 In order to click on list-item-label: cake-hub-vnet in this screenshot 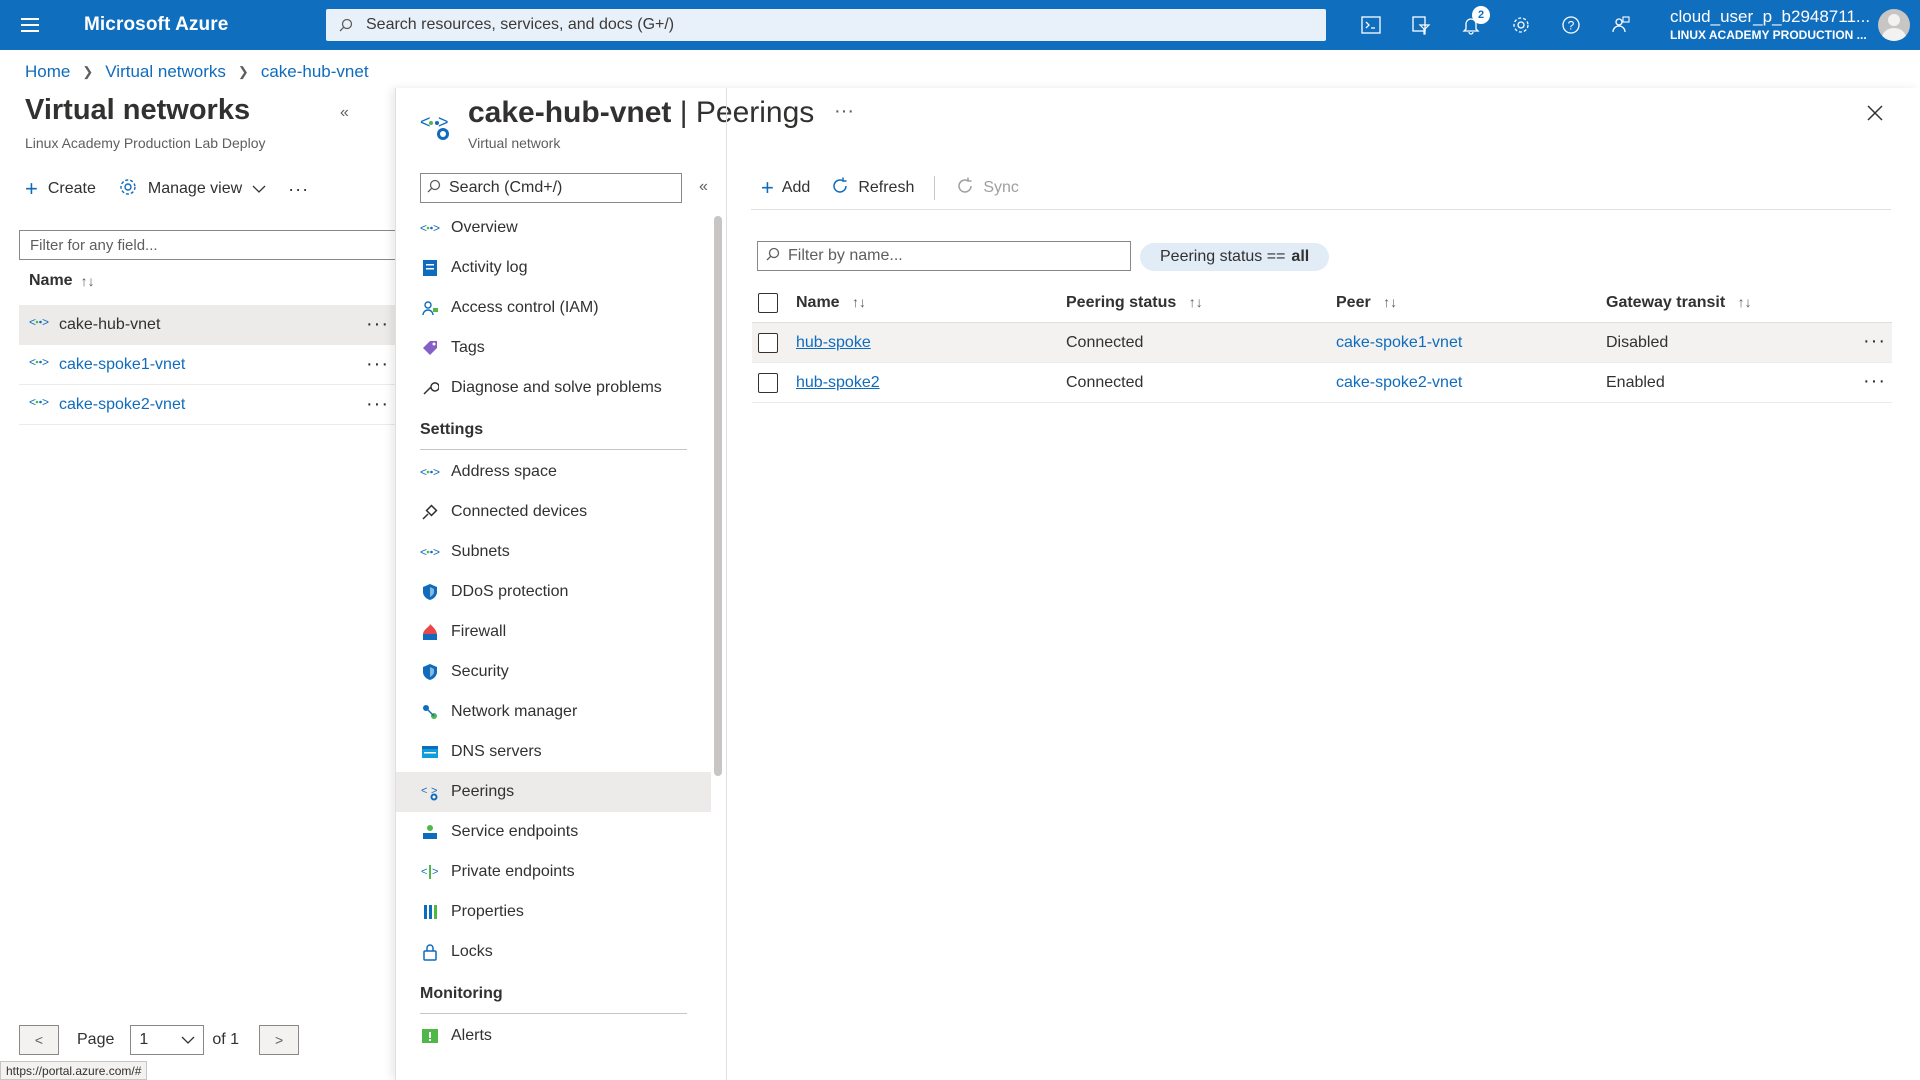, I will do `click(109, 325)`.